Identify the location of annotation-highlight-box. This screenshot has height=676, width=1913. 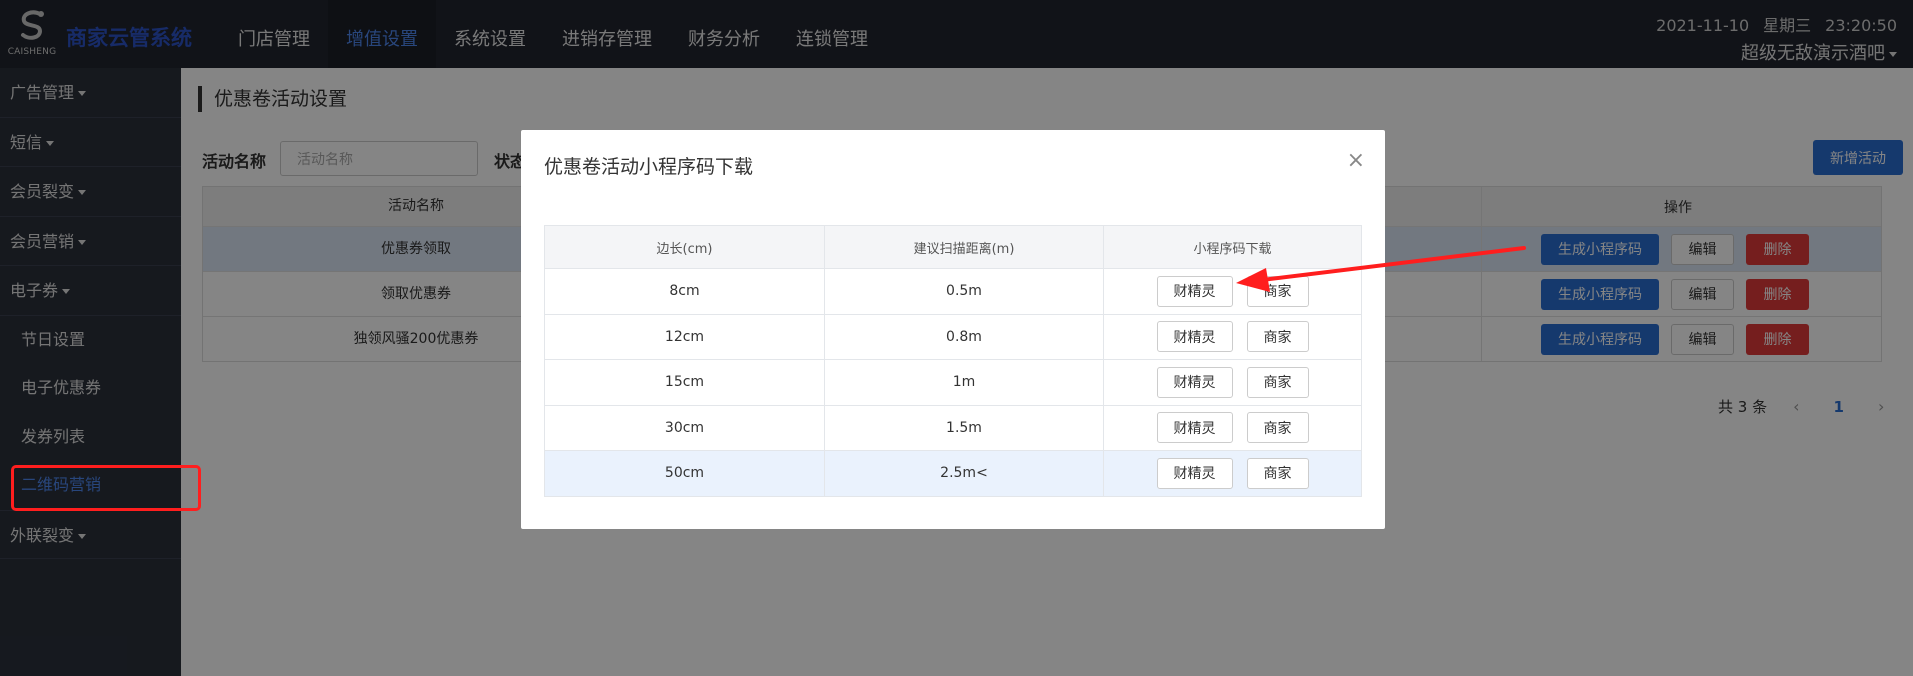
(106, 488).